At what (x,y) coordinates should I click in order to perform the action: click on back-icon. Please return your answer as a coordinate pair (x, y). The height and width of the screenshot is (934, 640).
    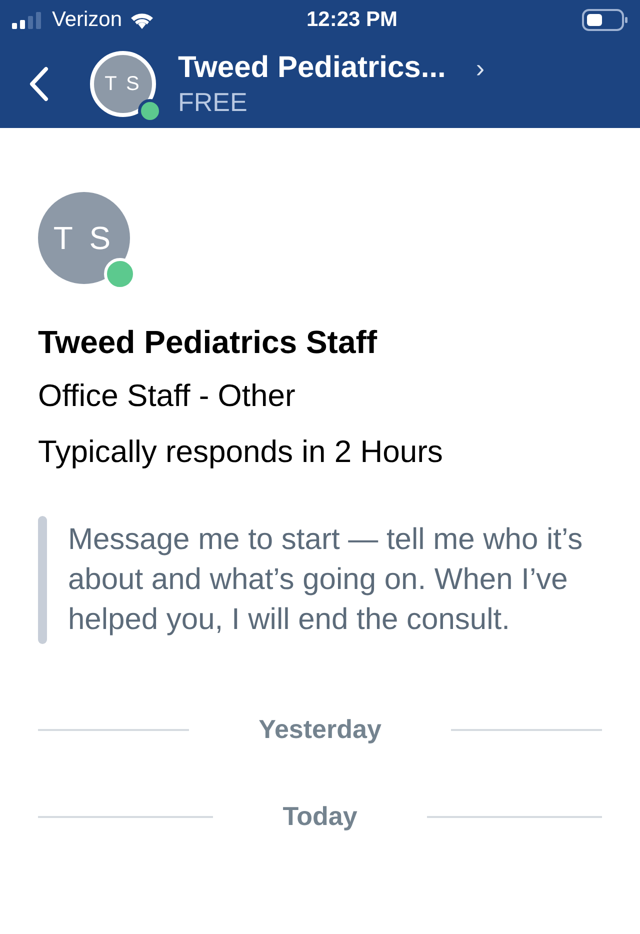
    Looking at the image, I should click on (39, 84).